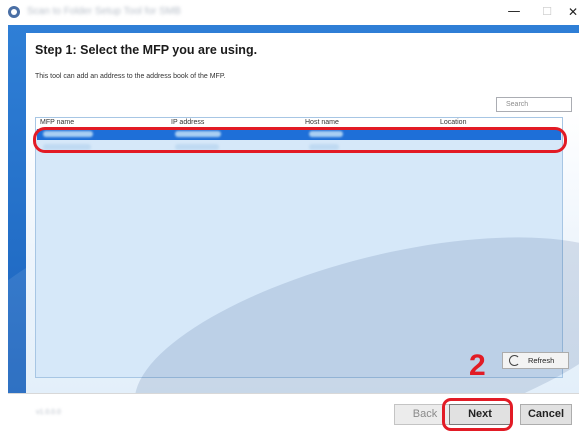  Describe the element at coordinates (477, 365) in the screenshot. I see `step-number-callout: 2` at that location.